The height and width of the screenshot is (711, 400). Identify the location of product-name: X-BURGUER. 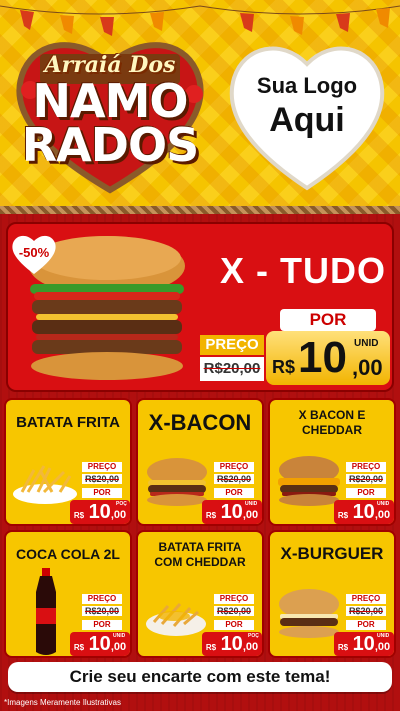
(332, 553).